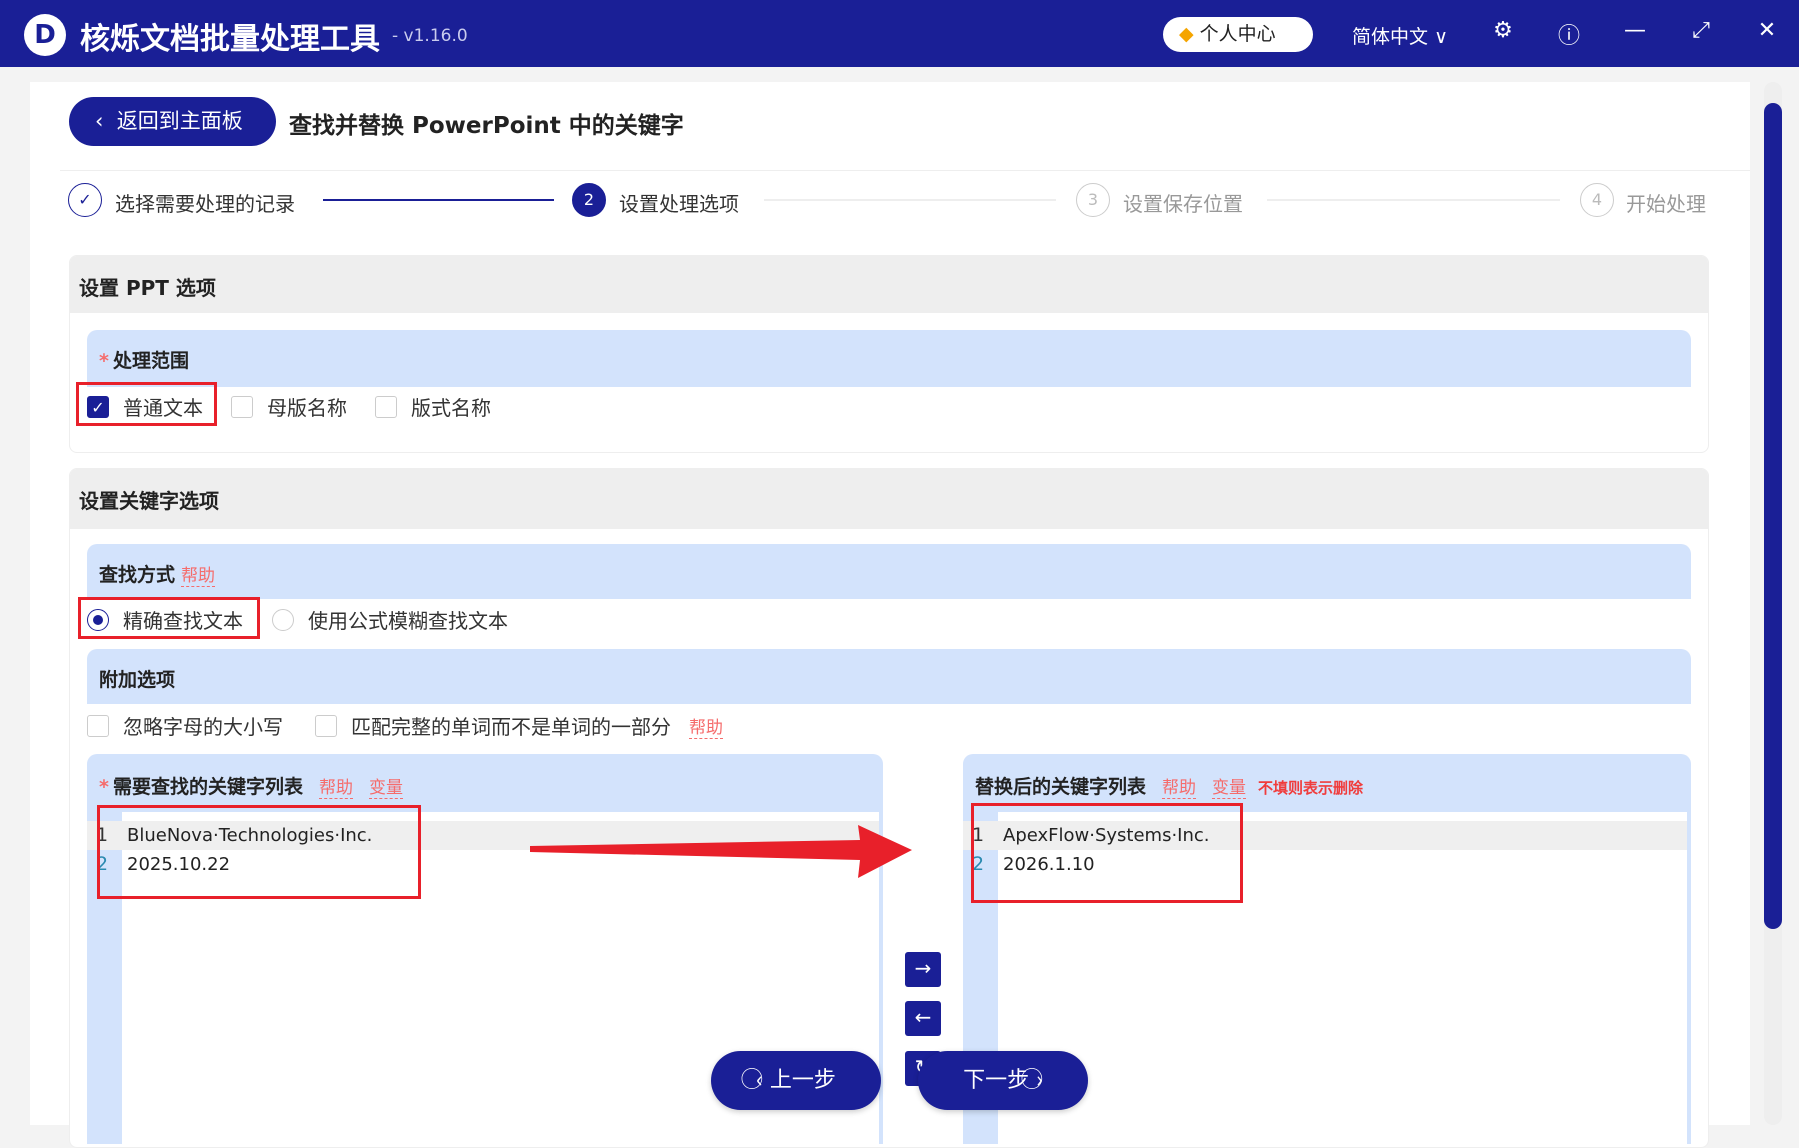 This screenshot has width=1799, height=1148. What do you see at coordinates (1767, 30) in the screenshot?
I see `close-icon: ✕` at bounding box center [1767, 30].